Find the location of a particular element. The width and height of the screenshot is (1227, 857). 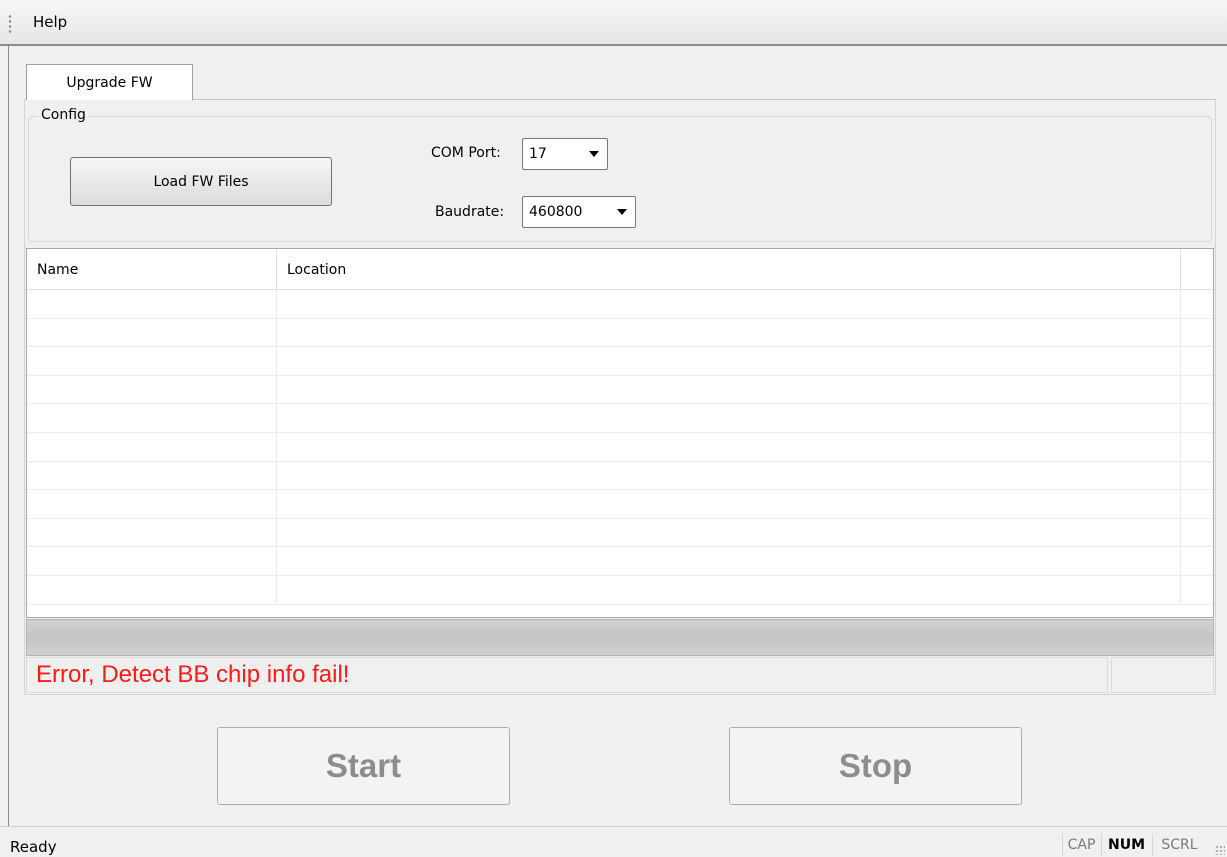

tab-upgrade-fw: Upgrade FW is located at coordinates (109, 82).